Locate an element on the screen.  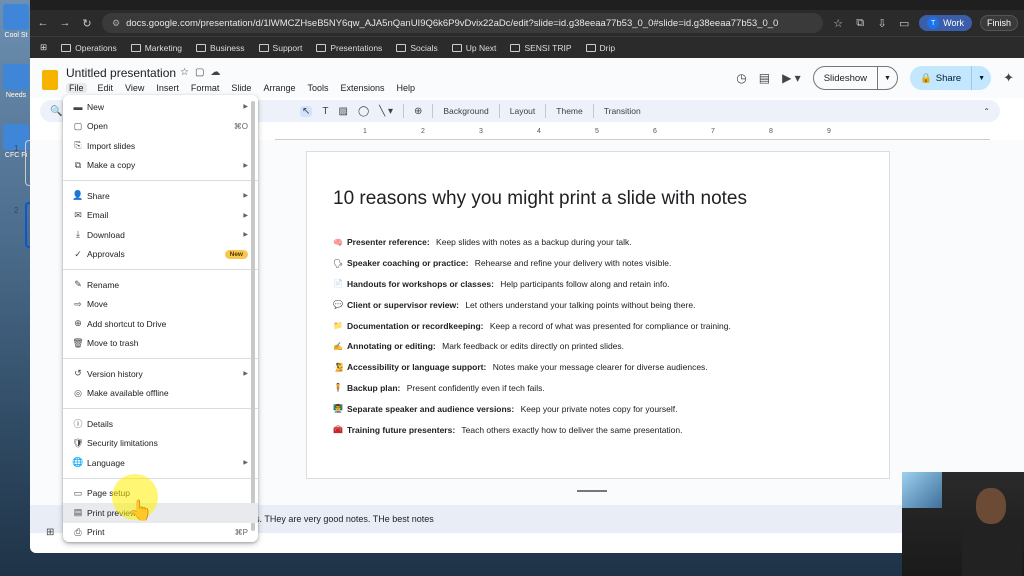
menu-item-details: ⓘ Details is located at coordinates (160, 424).